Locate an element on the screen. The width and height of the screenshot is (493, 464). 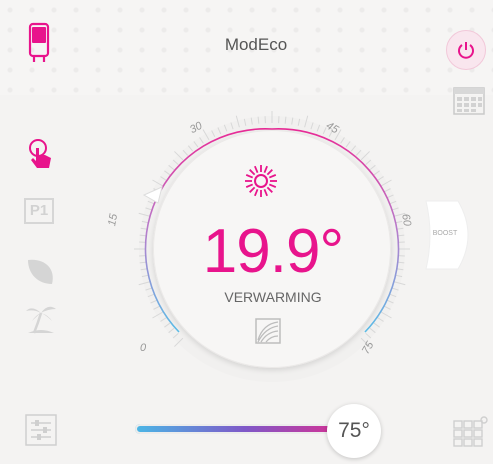
dial-marker is located at coordinates (152, 195).